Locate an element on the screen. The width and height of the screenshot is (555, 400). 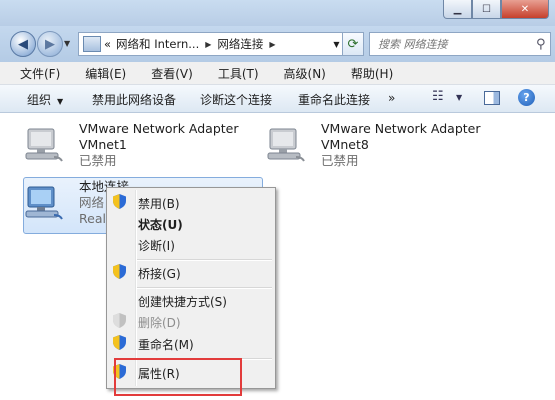
menu-view: 查看(V) is located at coordinates (166, 73).